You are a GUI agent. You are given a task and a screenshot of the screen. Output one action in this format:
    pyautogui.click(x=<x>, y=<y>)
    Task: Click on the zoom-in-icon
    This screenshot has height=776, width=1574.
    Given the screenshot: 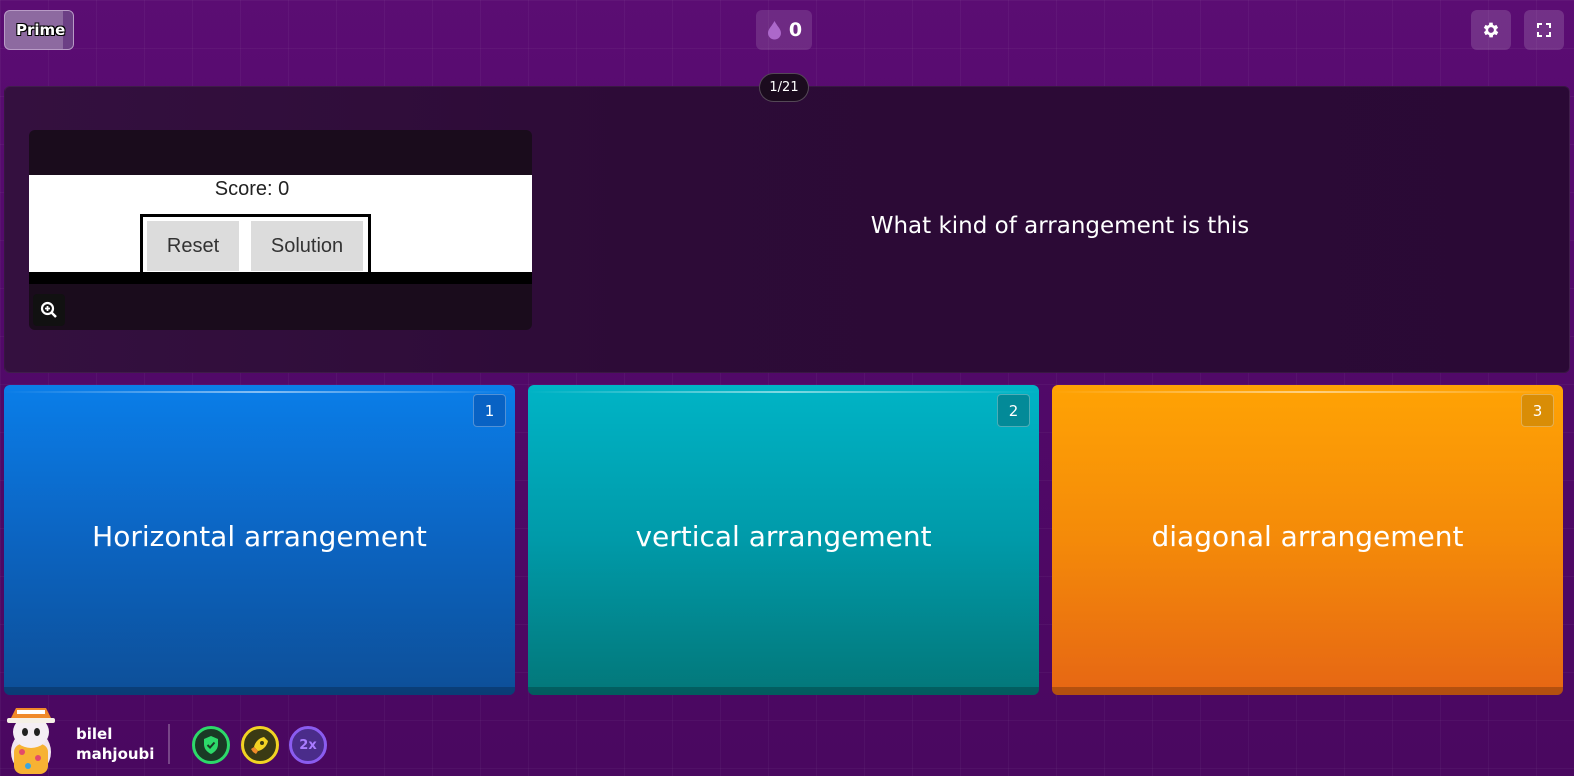 What is the action you would take?
    pyautogui.click(x=48, y=309)
    